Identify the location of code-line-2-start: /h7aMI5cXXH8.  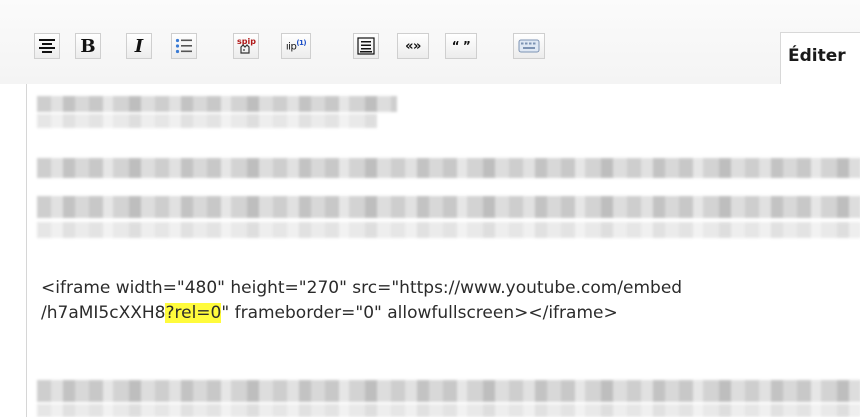
(103, 313).